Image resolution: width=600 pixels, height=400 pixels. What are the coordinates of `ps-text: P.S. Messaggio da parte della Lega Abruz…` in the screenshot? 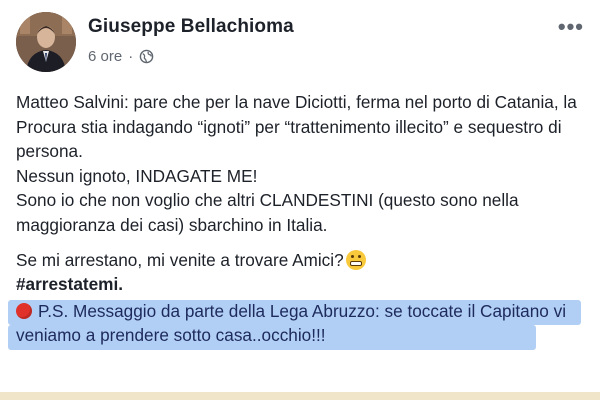 It's located at (291, 323).